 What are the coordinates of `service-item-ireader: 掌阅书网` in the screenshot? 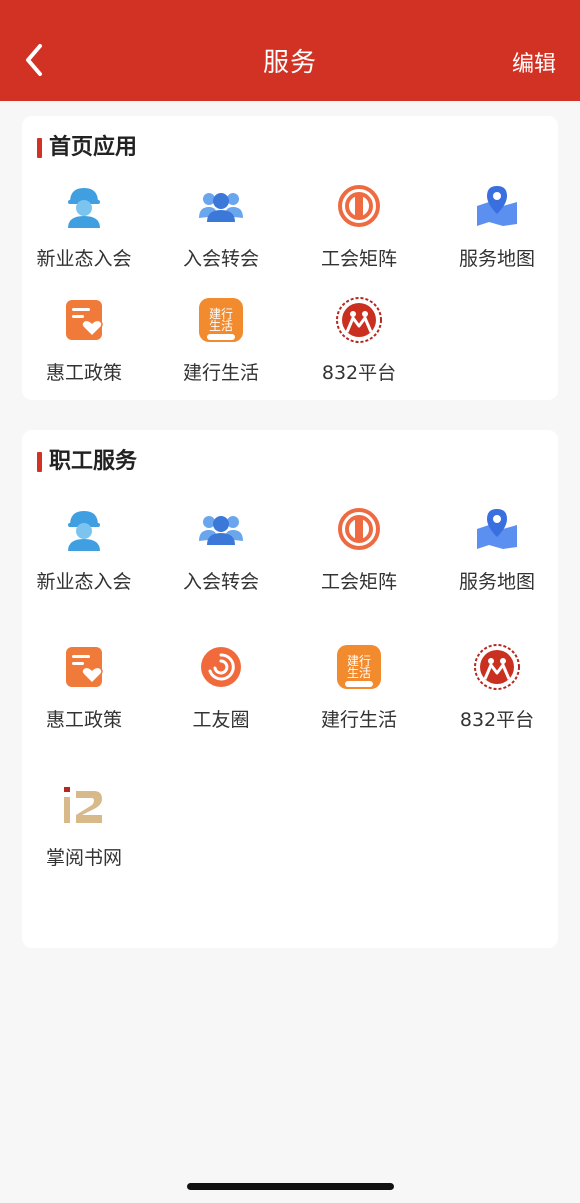 It's located at (84, 825).